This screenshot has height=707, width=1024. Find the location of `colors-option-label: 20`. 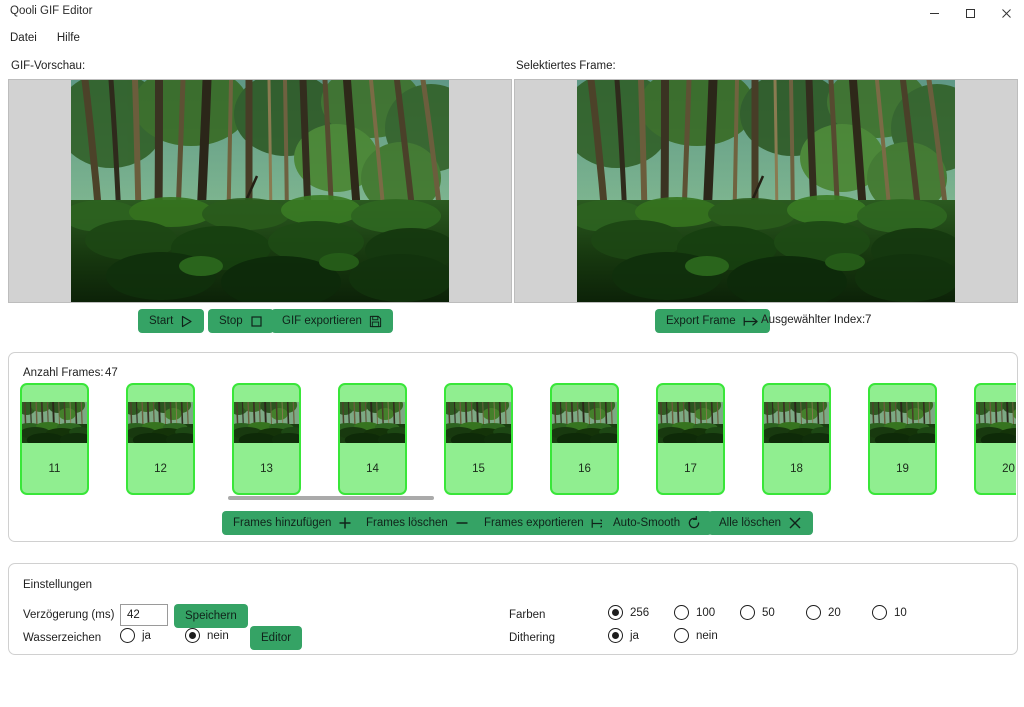

colors-option-label: 20 is located at coordinates (834, 612).